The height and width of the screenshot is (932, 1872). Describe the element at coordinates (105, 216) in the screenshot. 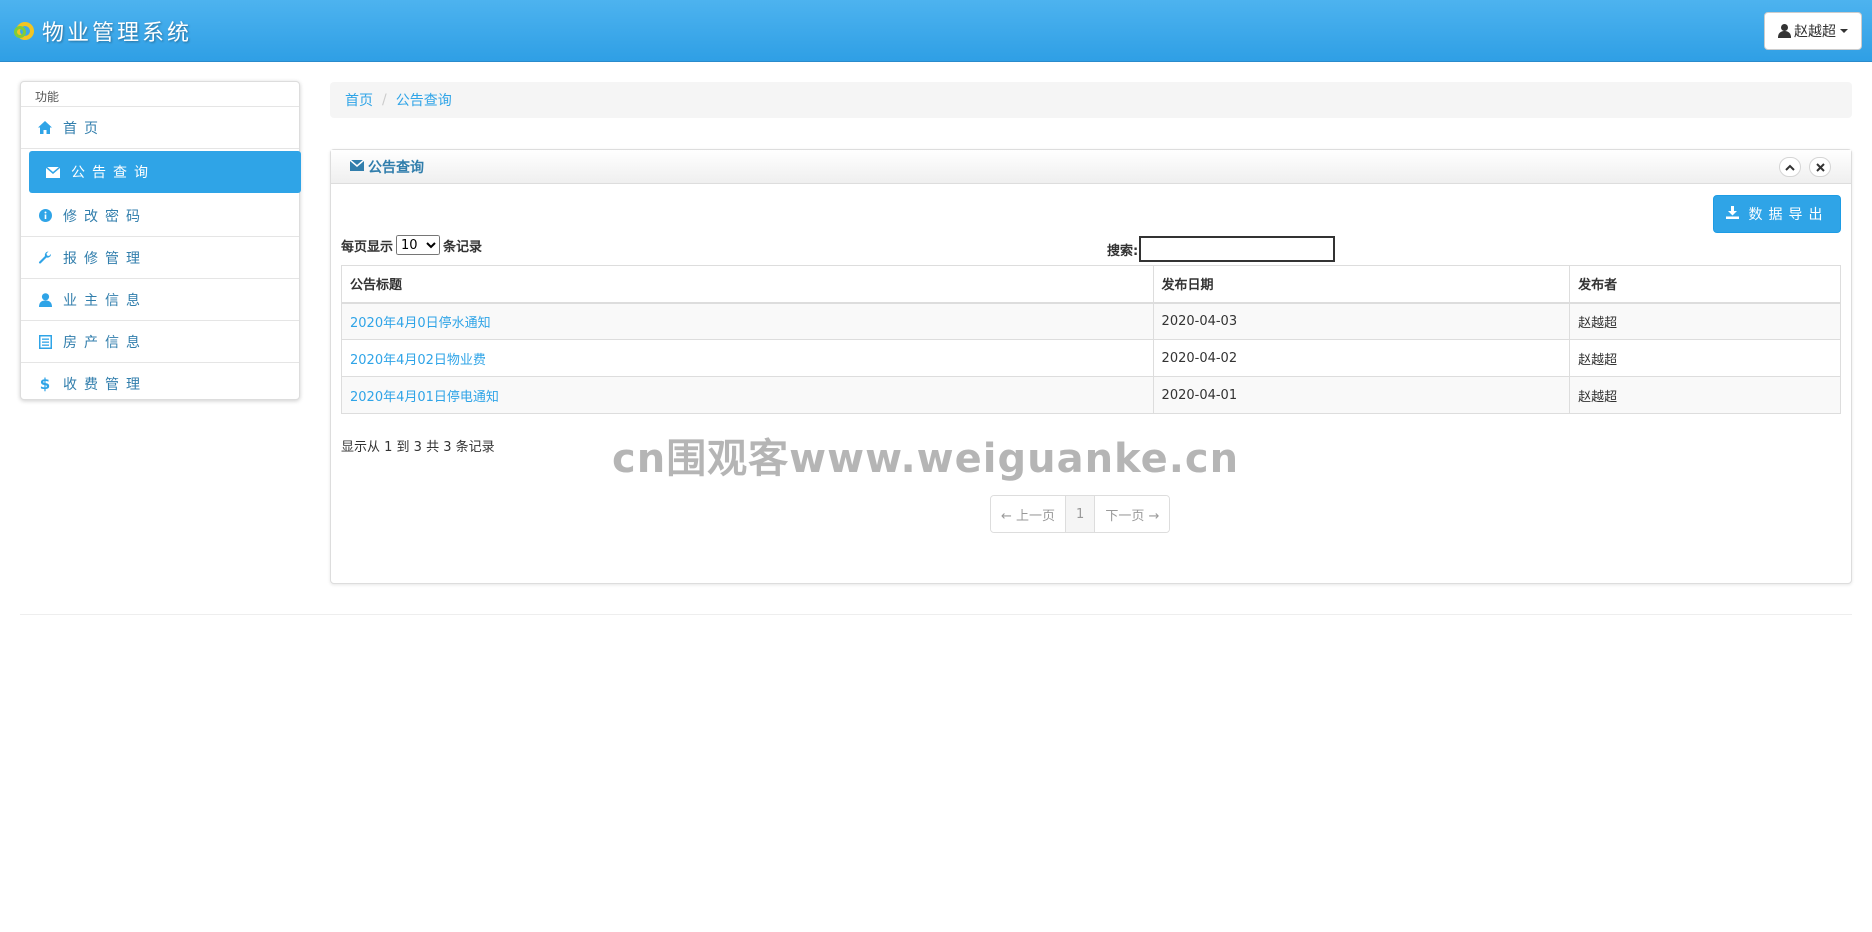

I see `sidebar-item-label: 修改密码` at that location.